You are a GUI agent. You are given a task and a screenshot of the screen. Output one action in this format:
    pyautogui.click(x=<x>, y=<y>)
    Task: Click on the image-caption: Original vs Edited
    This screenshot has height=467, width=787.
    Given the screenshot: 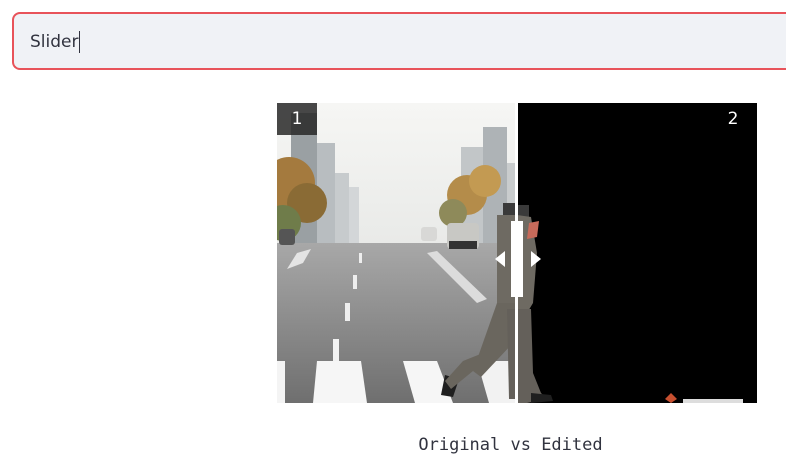 What is the action you would take?
    pyautogui.click(x=510, y=445)
    